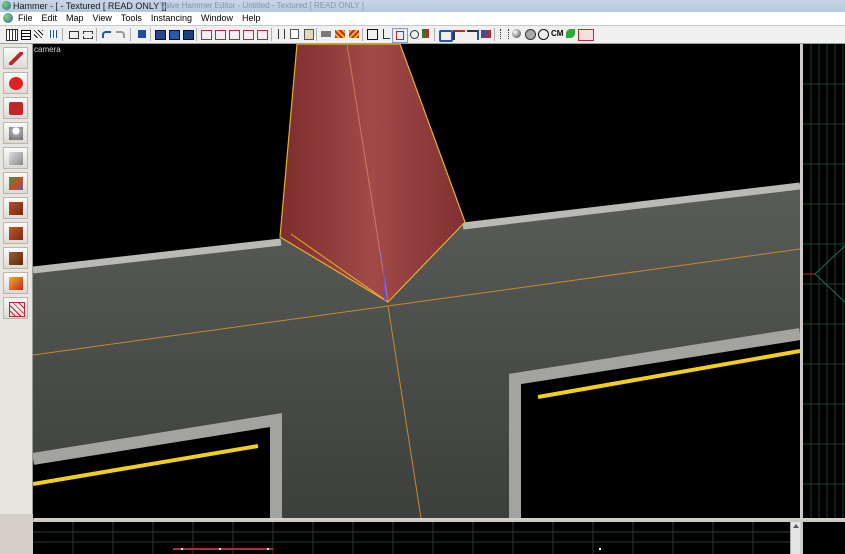 Image resolution: width=845 pixels, height=554 pixels. Describe the element at coordinates (281, 34) in the screenshot. I see `cut-icon` at that location.